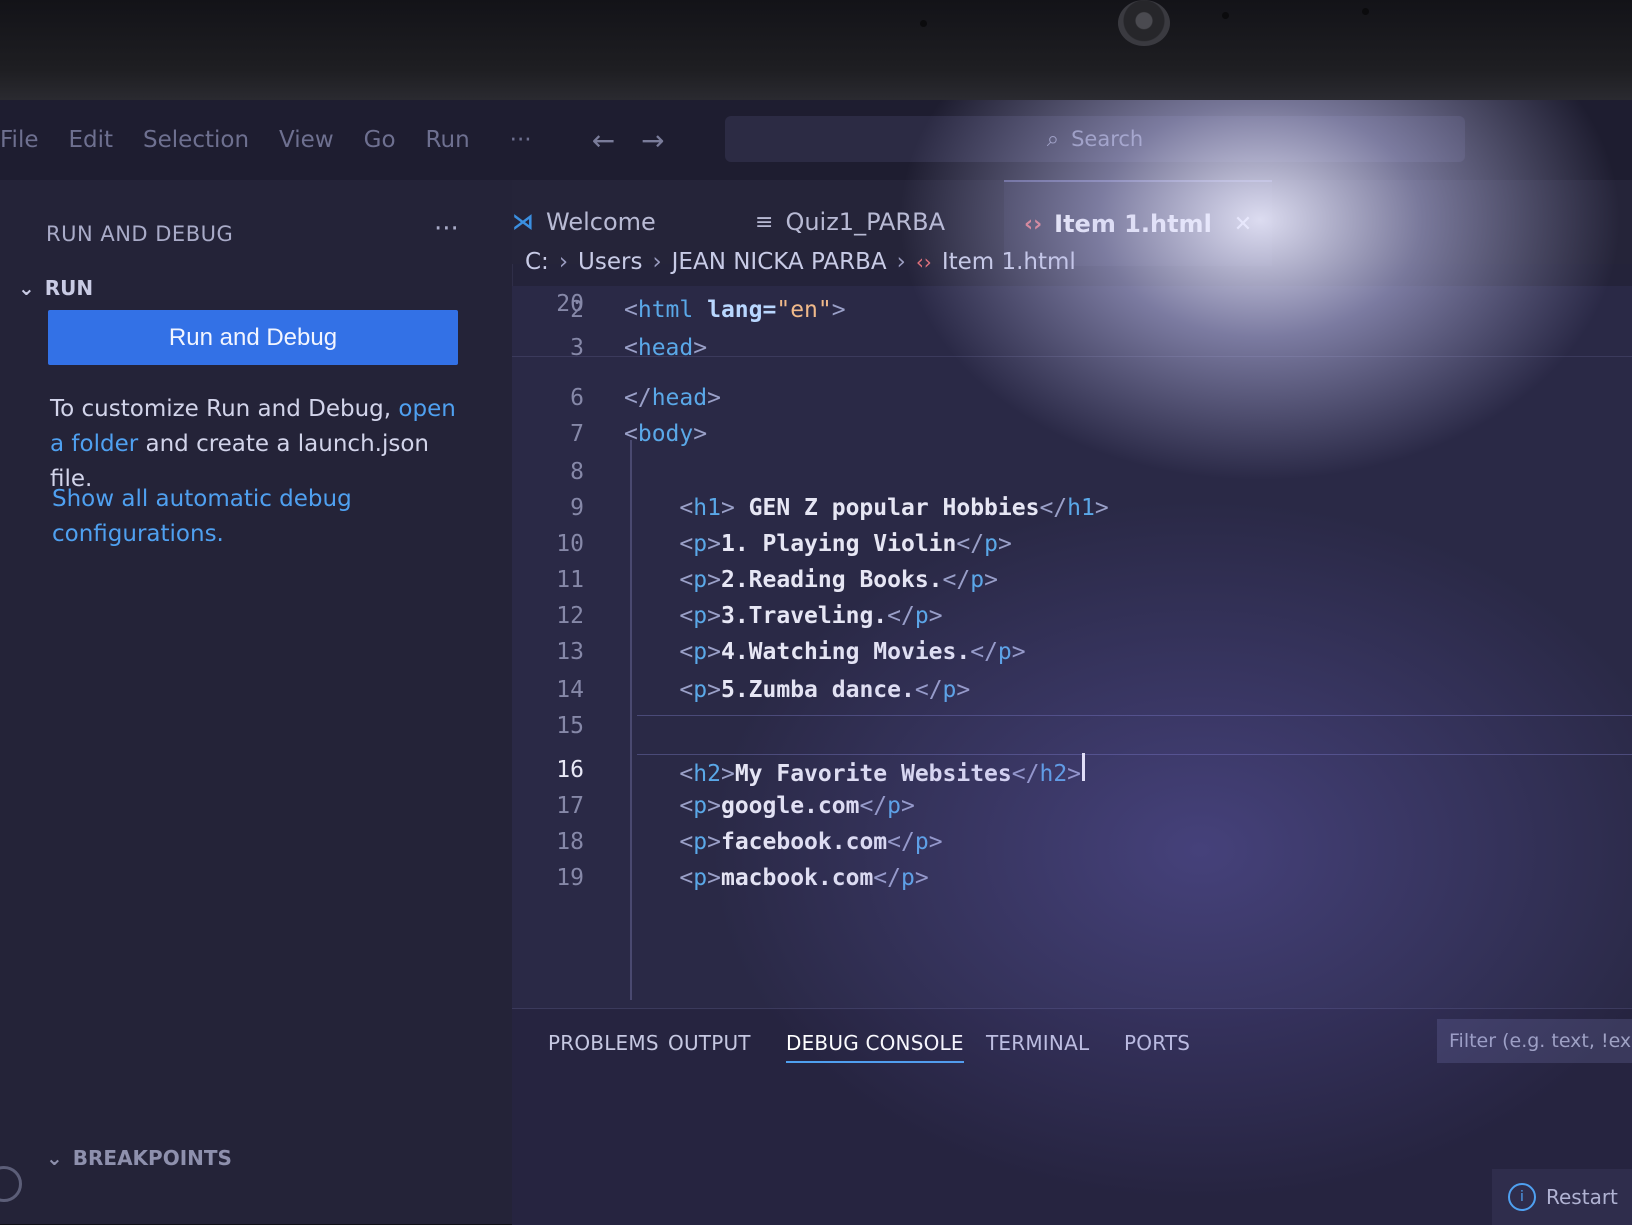 This screenshot has width=1632, height=1225. Describe the element at coordinates (741, 690) in the screenshot. I see `code-line: 14 <p>5.Zumba dance.</p>` at that location.